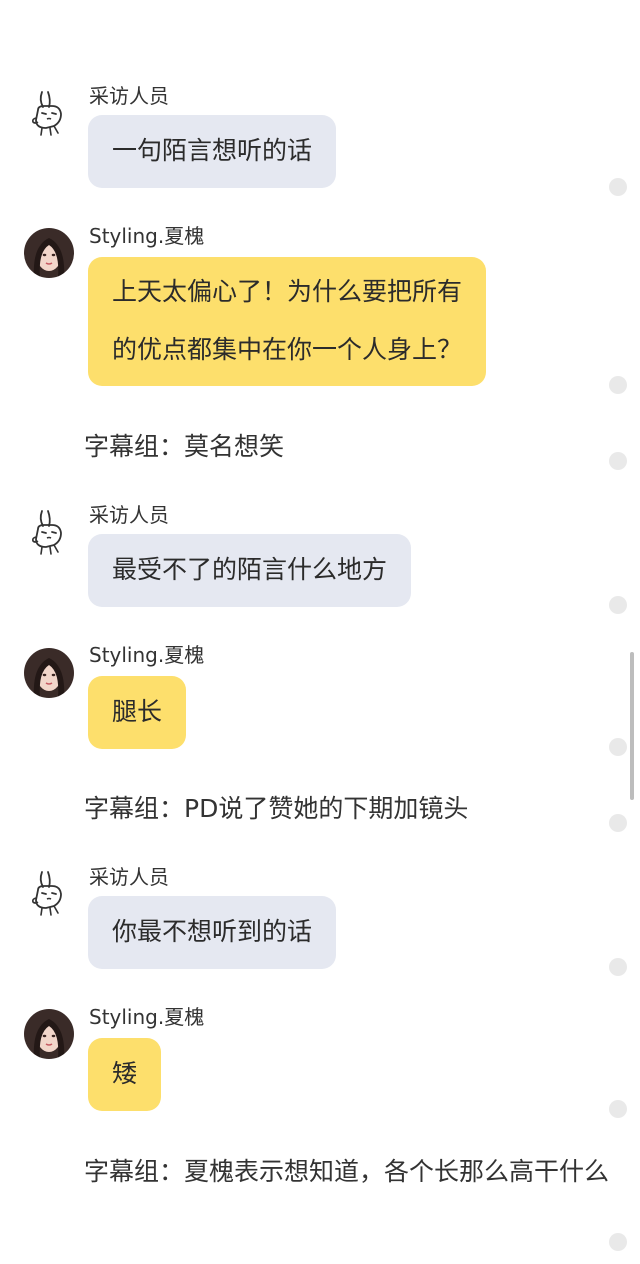  What do you see at coordinates (250, 570) in the screenshot?
I see `message-bubble: 最受不了的陌言什么地方` at bounding box center [250, 570].